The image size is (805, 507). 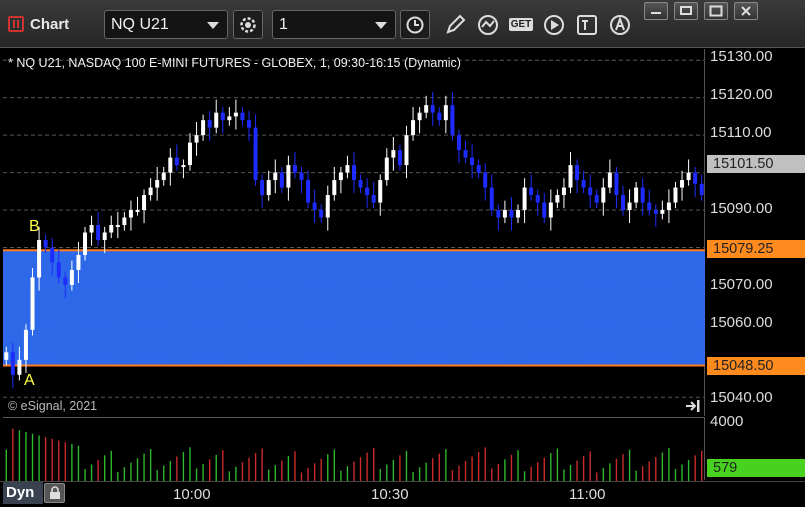 What do you see at coordinates (16, 24) in the screenshot?
I see `chart-icon` at bounding box center [16, 24].